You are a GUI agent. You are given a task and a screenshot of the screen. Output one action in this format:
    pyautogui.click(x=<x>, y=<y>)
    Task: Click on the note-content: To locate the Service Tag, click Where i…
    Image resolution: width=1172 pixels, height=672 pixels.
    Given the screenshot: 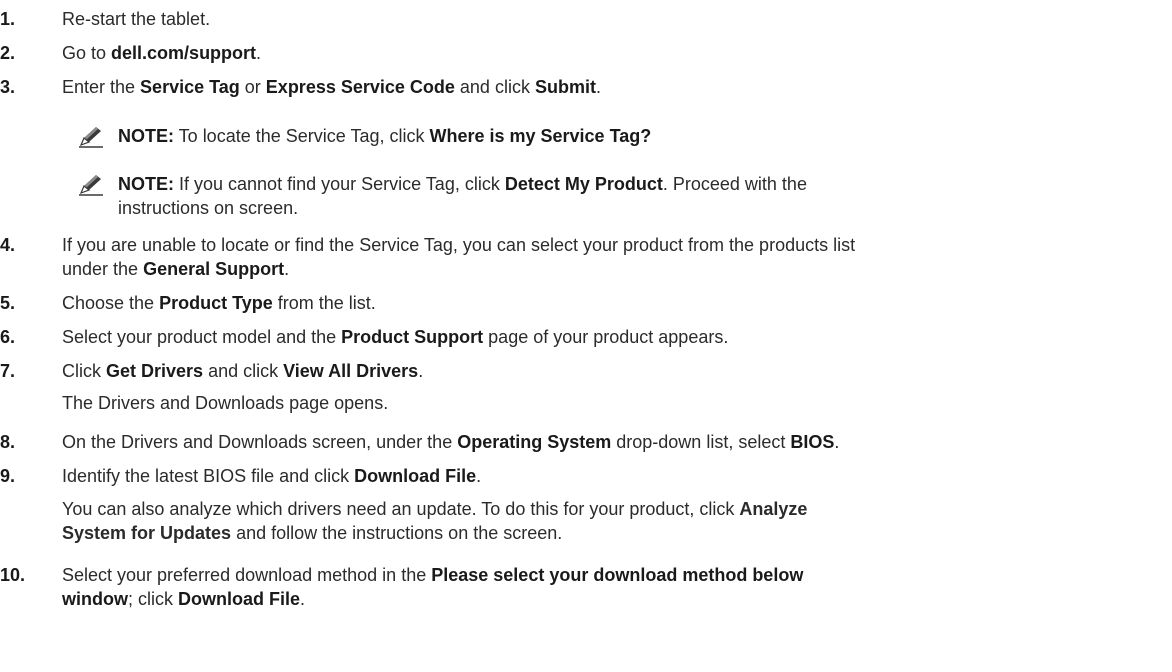 What is the action you would take?
    pyautogui.click(x=413, y=136)
    